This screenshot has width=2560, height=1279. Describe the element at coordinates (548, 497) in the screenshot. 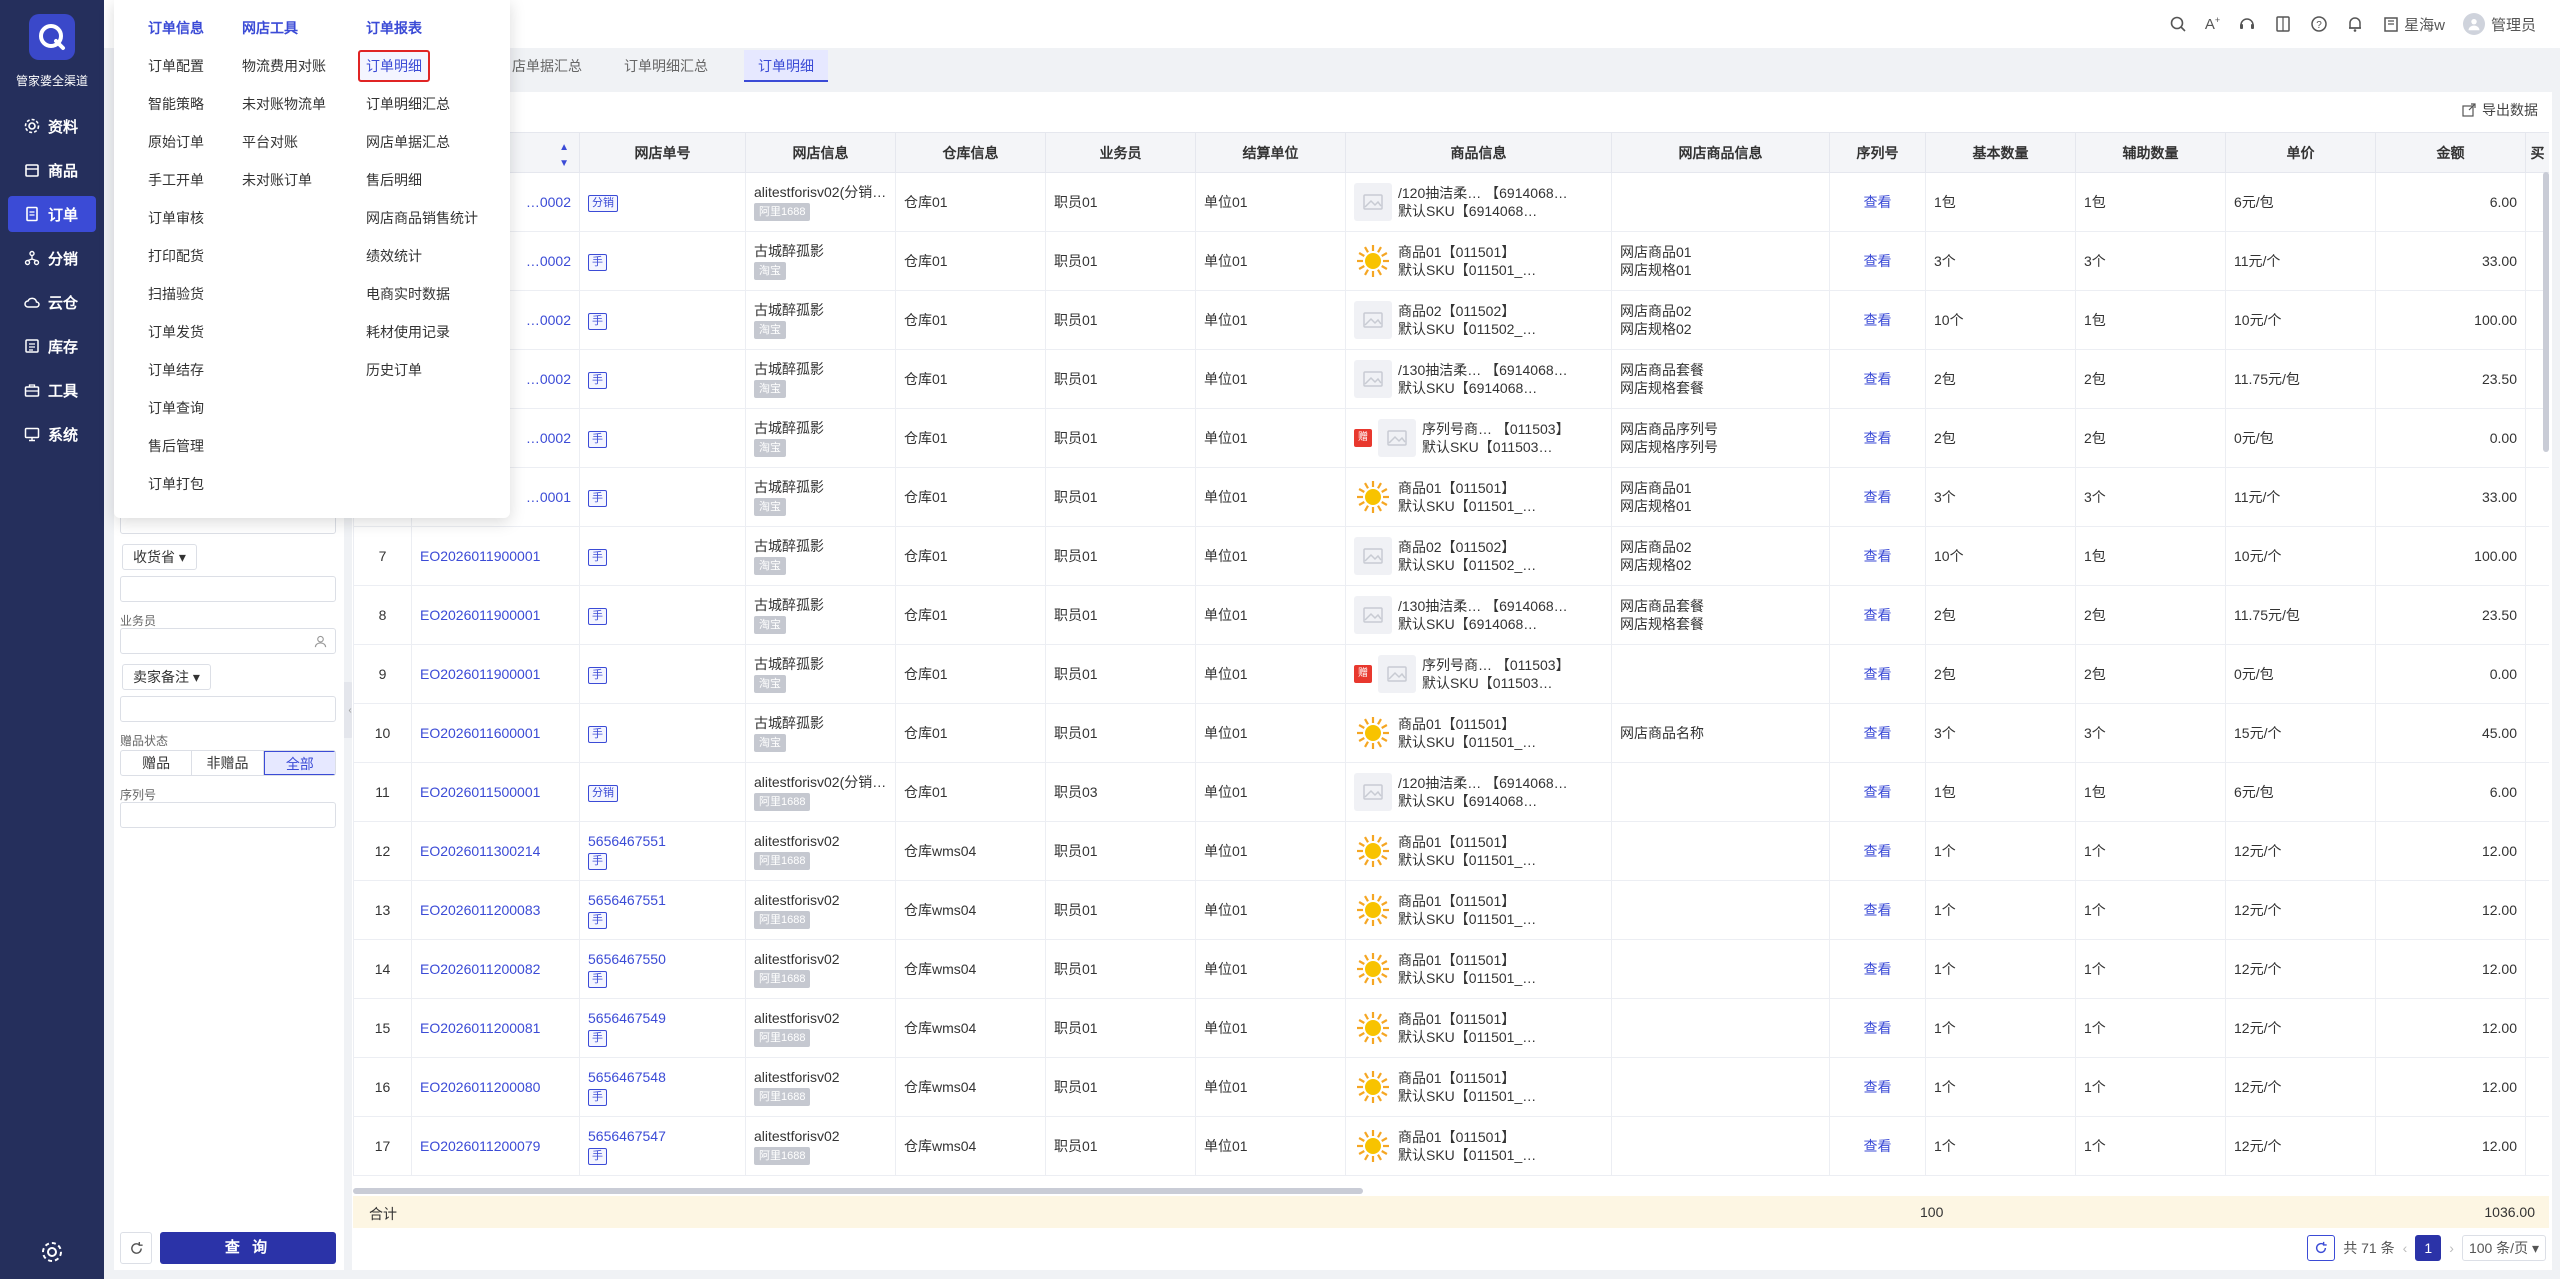

I see `order-number: …0001` at that location.